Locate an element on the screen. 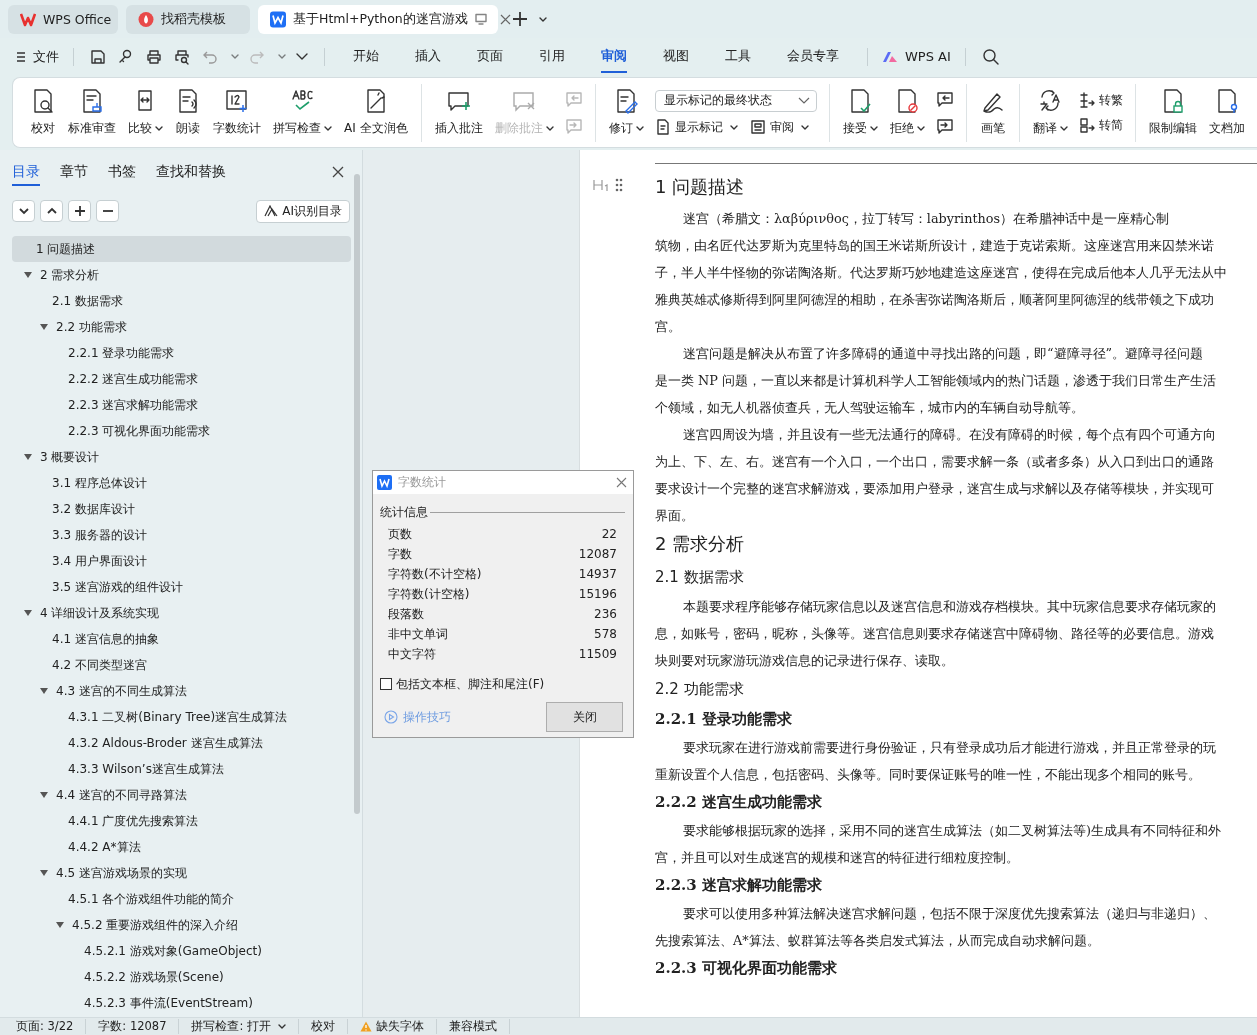 The image size is (1257, 1035). outline-item: 3.2 数据库设计 is located at coordinates (181, 509).